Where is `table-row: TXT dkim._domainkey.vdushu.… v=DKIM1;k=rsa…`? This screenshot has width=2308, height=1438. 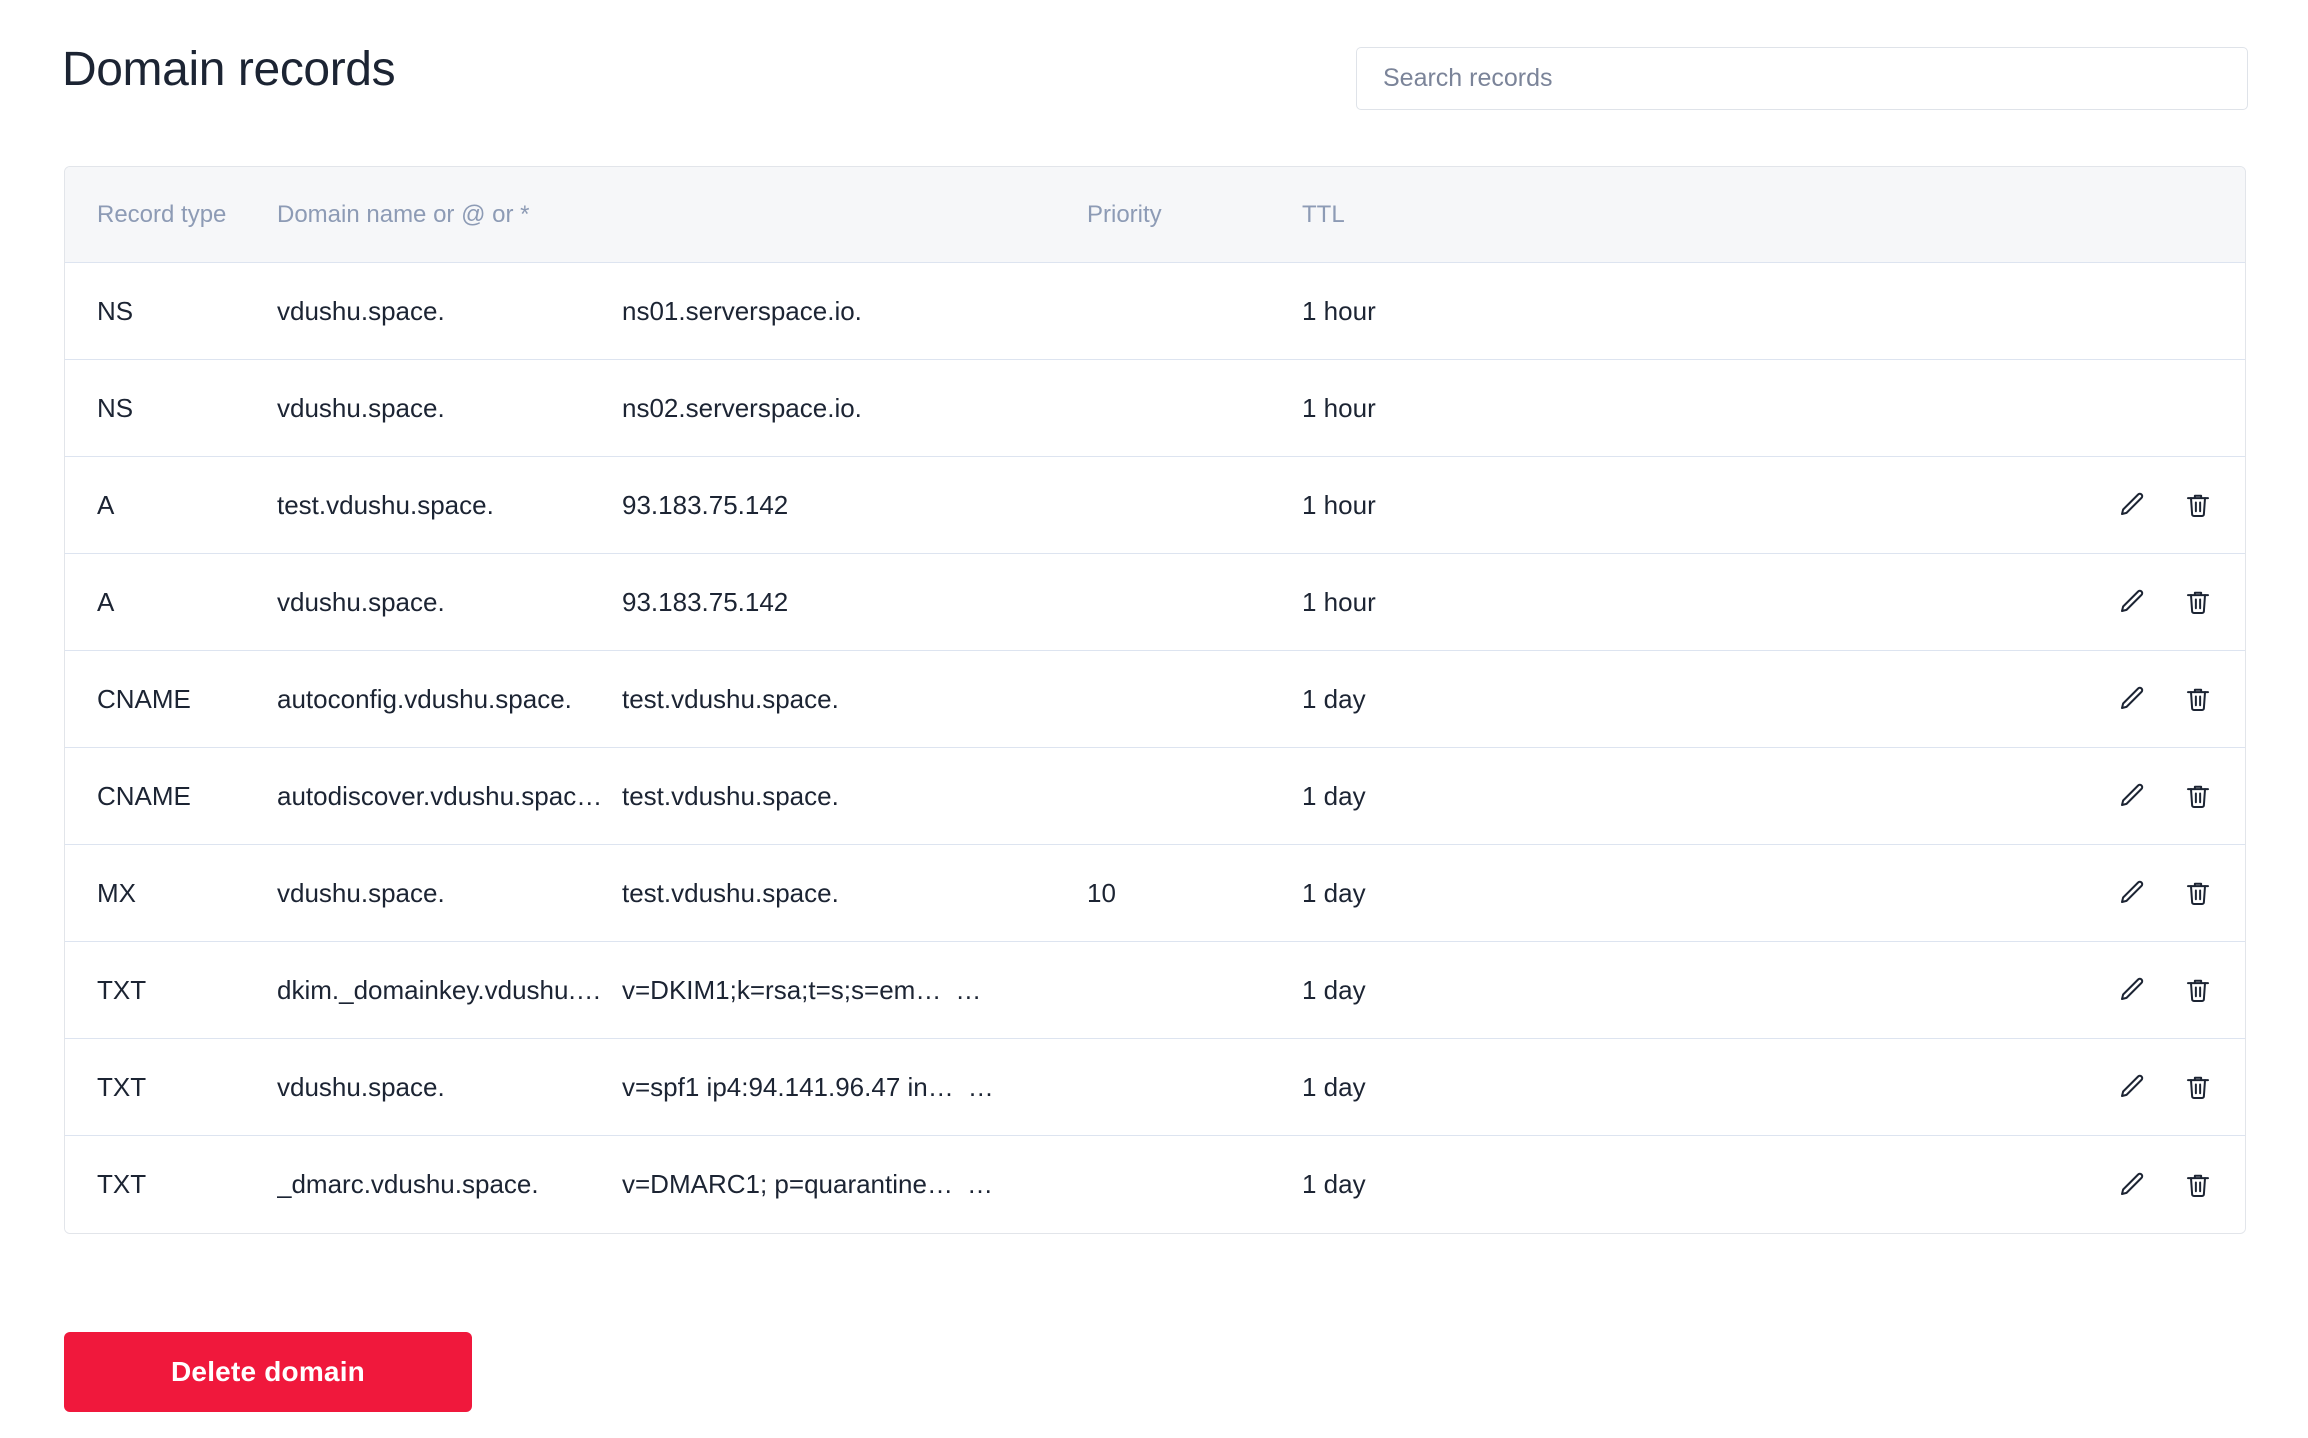
table-row: TXT dkim._domainkey.vdushu.… v=DKIM1;k=rsa… is located at coordinates (1155, 990).